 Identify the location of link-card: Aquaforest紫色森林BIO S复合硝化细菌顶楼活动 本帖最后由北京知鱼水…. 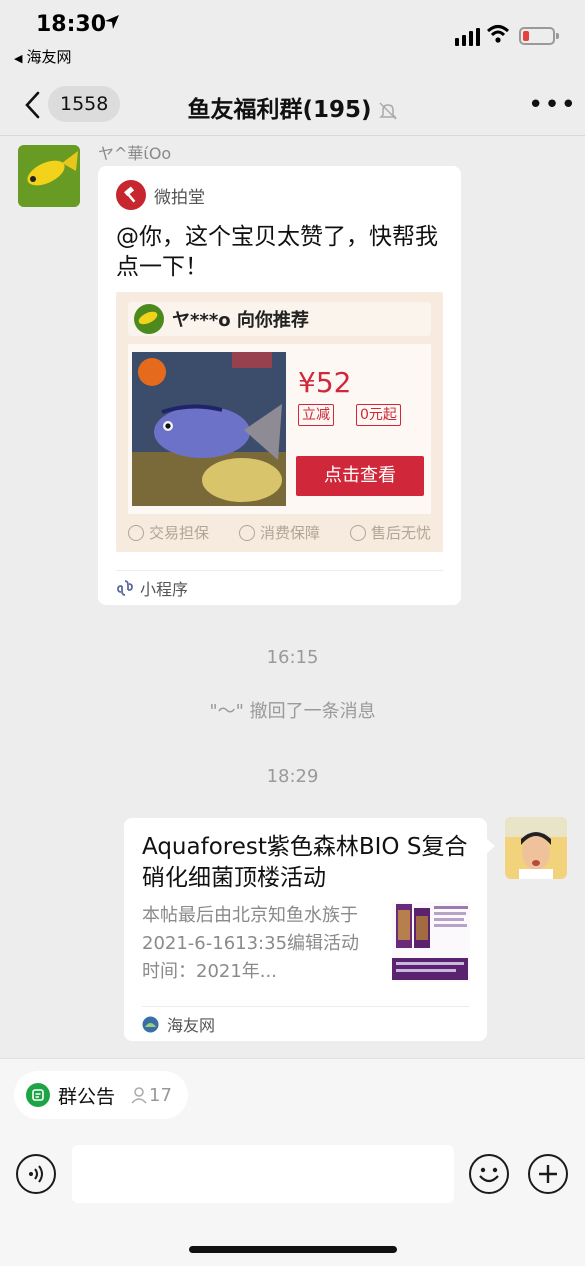
(309, 929).